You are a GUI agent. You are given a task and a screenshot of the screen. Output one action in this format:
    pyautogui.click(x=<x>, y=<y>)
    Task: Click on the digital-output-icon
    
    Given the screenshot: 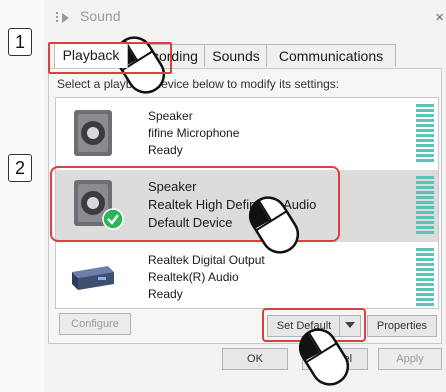 What is the action you would take?
    pyautogui.click(x=93, y=278)
    